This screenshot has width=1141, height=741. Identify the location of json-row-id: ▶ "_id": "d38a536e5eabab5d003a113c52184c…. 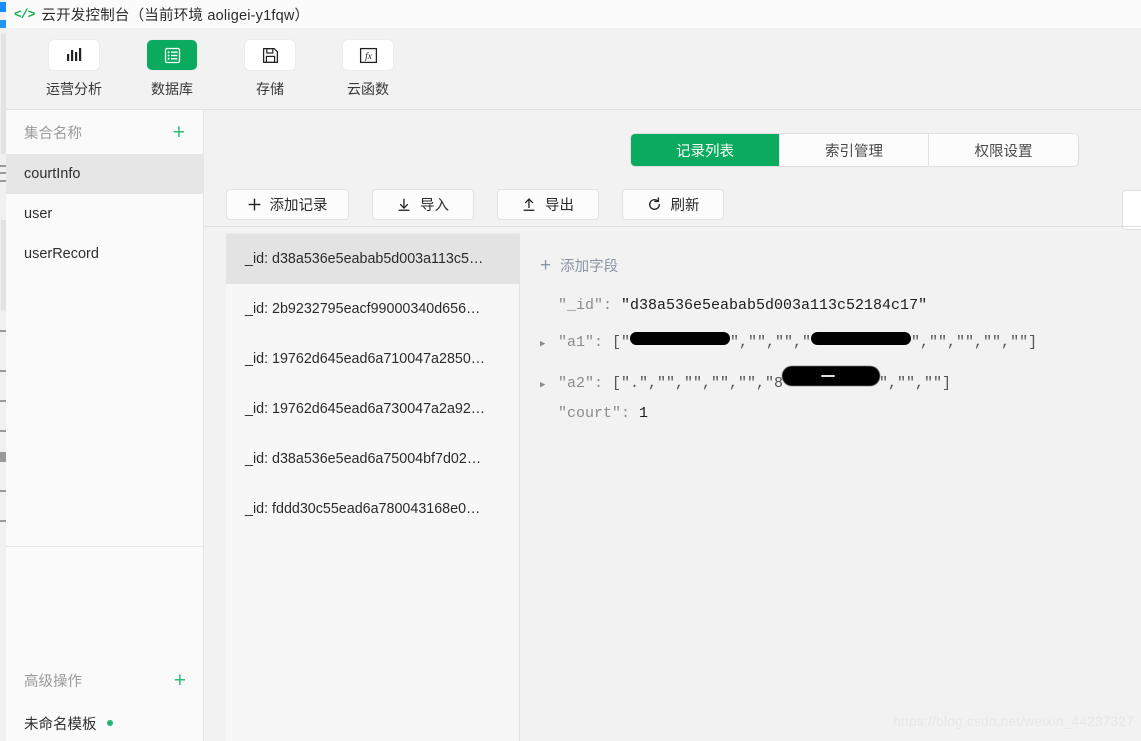
(840, 315).